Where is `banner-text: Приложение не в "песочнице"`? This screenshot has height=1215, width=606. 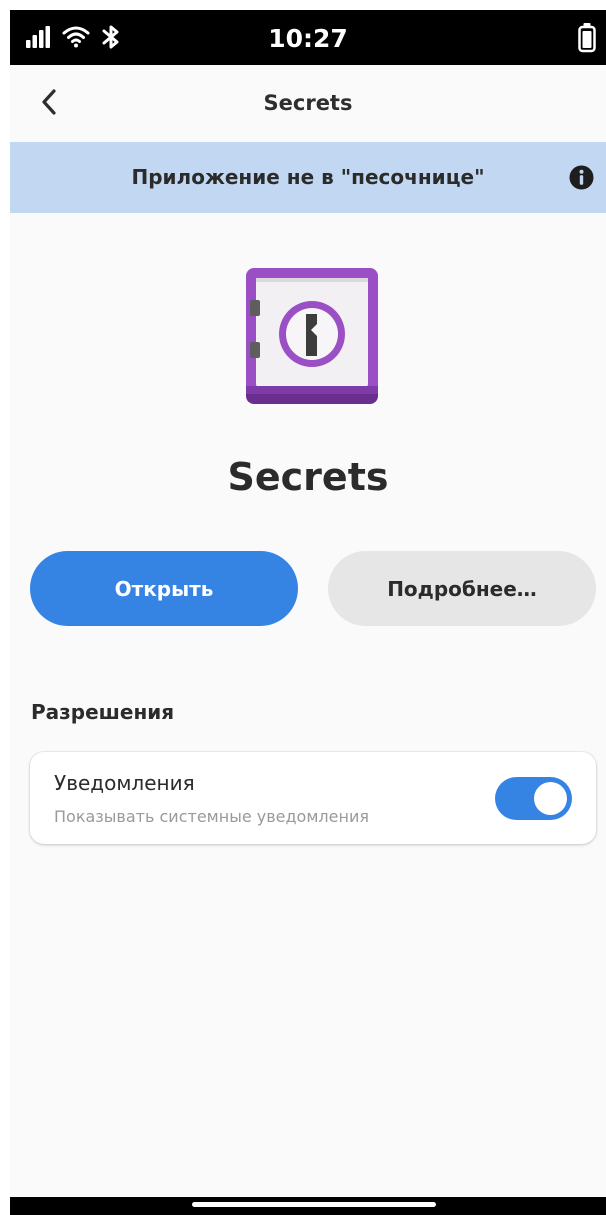 banner-text: Приложение не в "песочнице" is located at coordinates (308, 177).